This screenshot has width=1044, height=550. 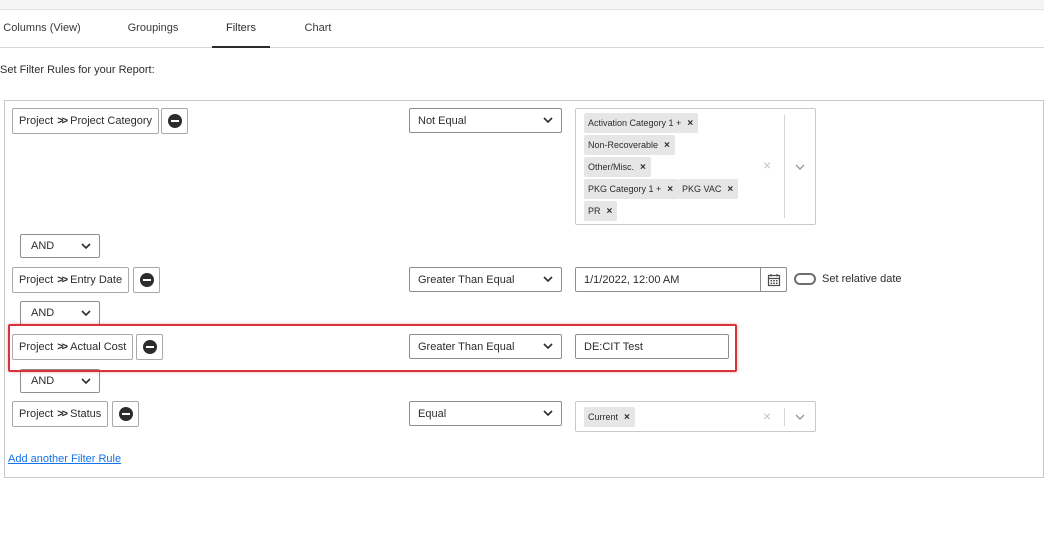 I want to click on tab-bar: Columns (View) Groupings Filters Chart, so click(x=522, y=29).